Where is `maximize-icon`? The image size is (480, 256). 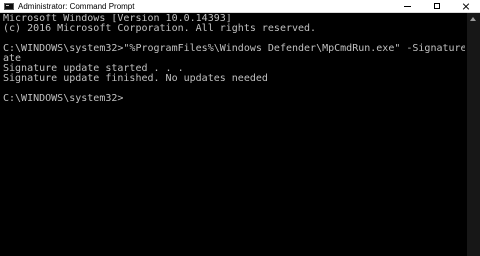 maximize-icon is located at coordinates (436, 6).